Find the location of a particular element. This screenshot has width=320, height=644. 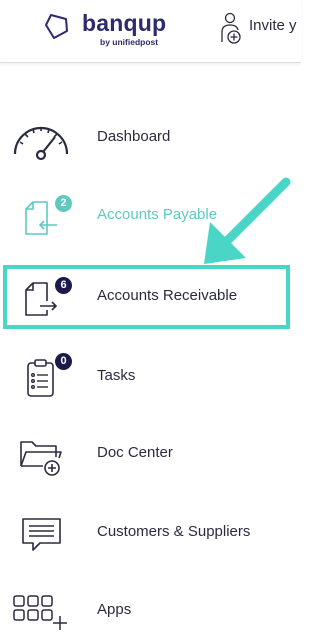

sidebar-item-label: Accounts Receivable is located at coordinates (167, 295).